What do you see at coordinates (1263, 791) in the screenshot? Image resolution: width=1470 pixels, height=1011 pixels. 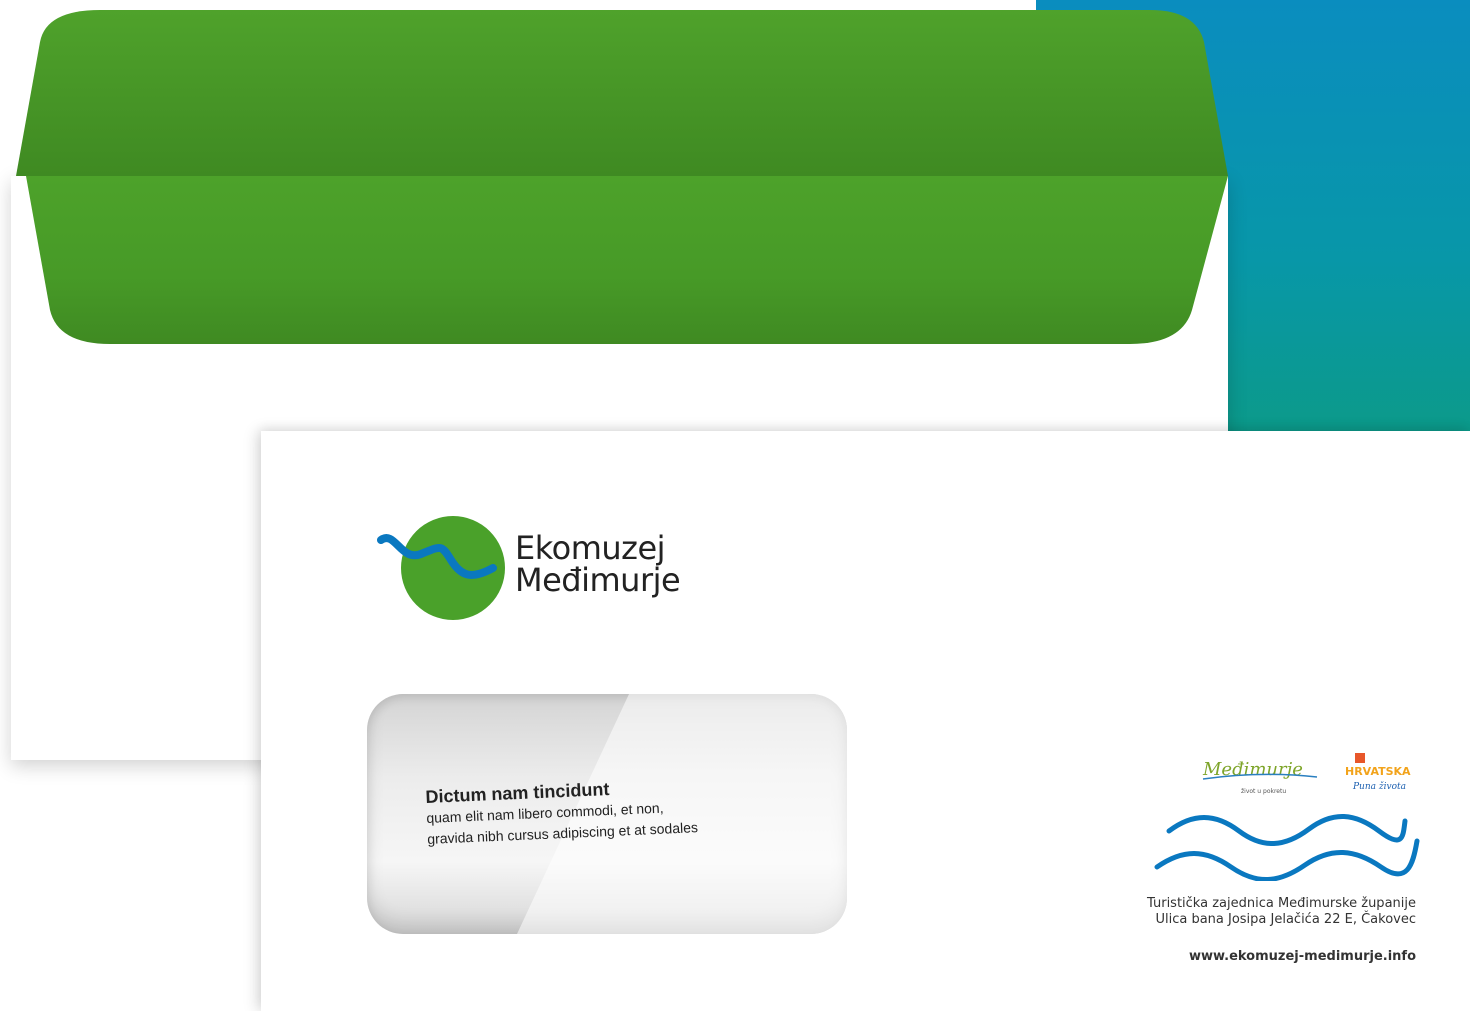 I see `medimurje-tagline: život u pokretu` at bounding box center [1263, 791].